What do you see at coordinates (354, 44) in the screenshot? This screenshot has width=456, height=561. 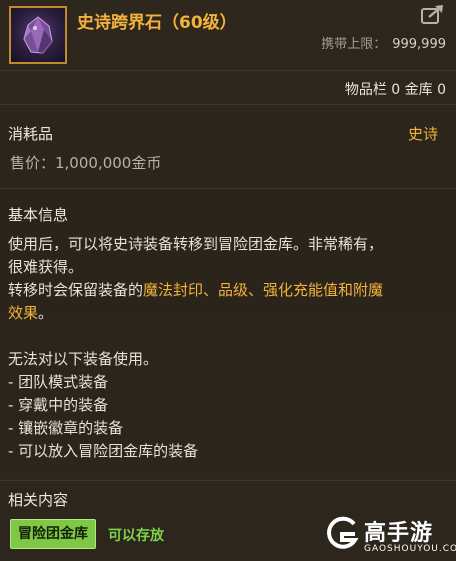 I see `carry-limit-label: 携带上限：` at bounding box center [354, 44].